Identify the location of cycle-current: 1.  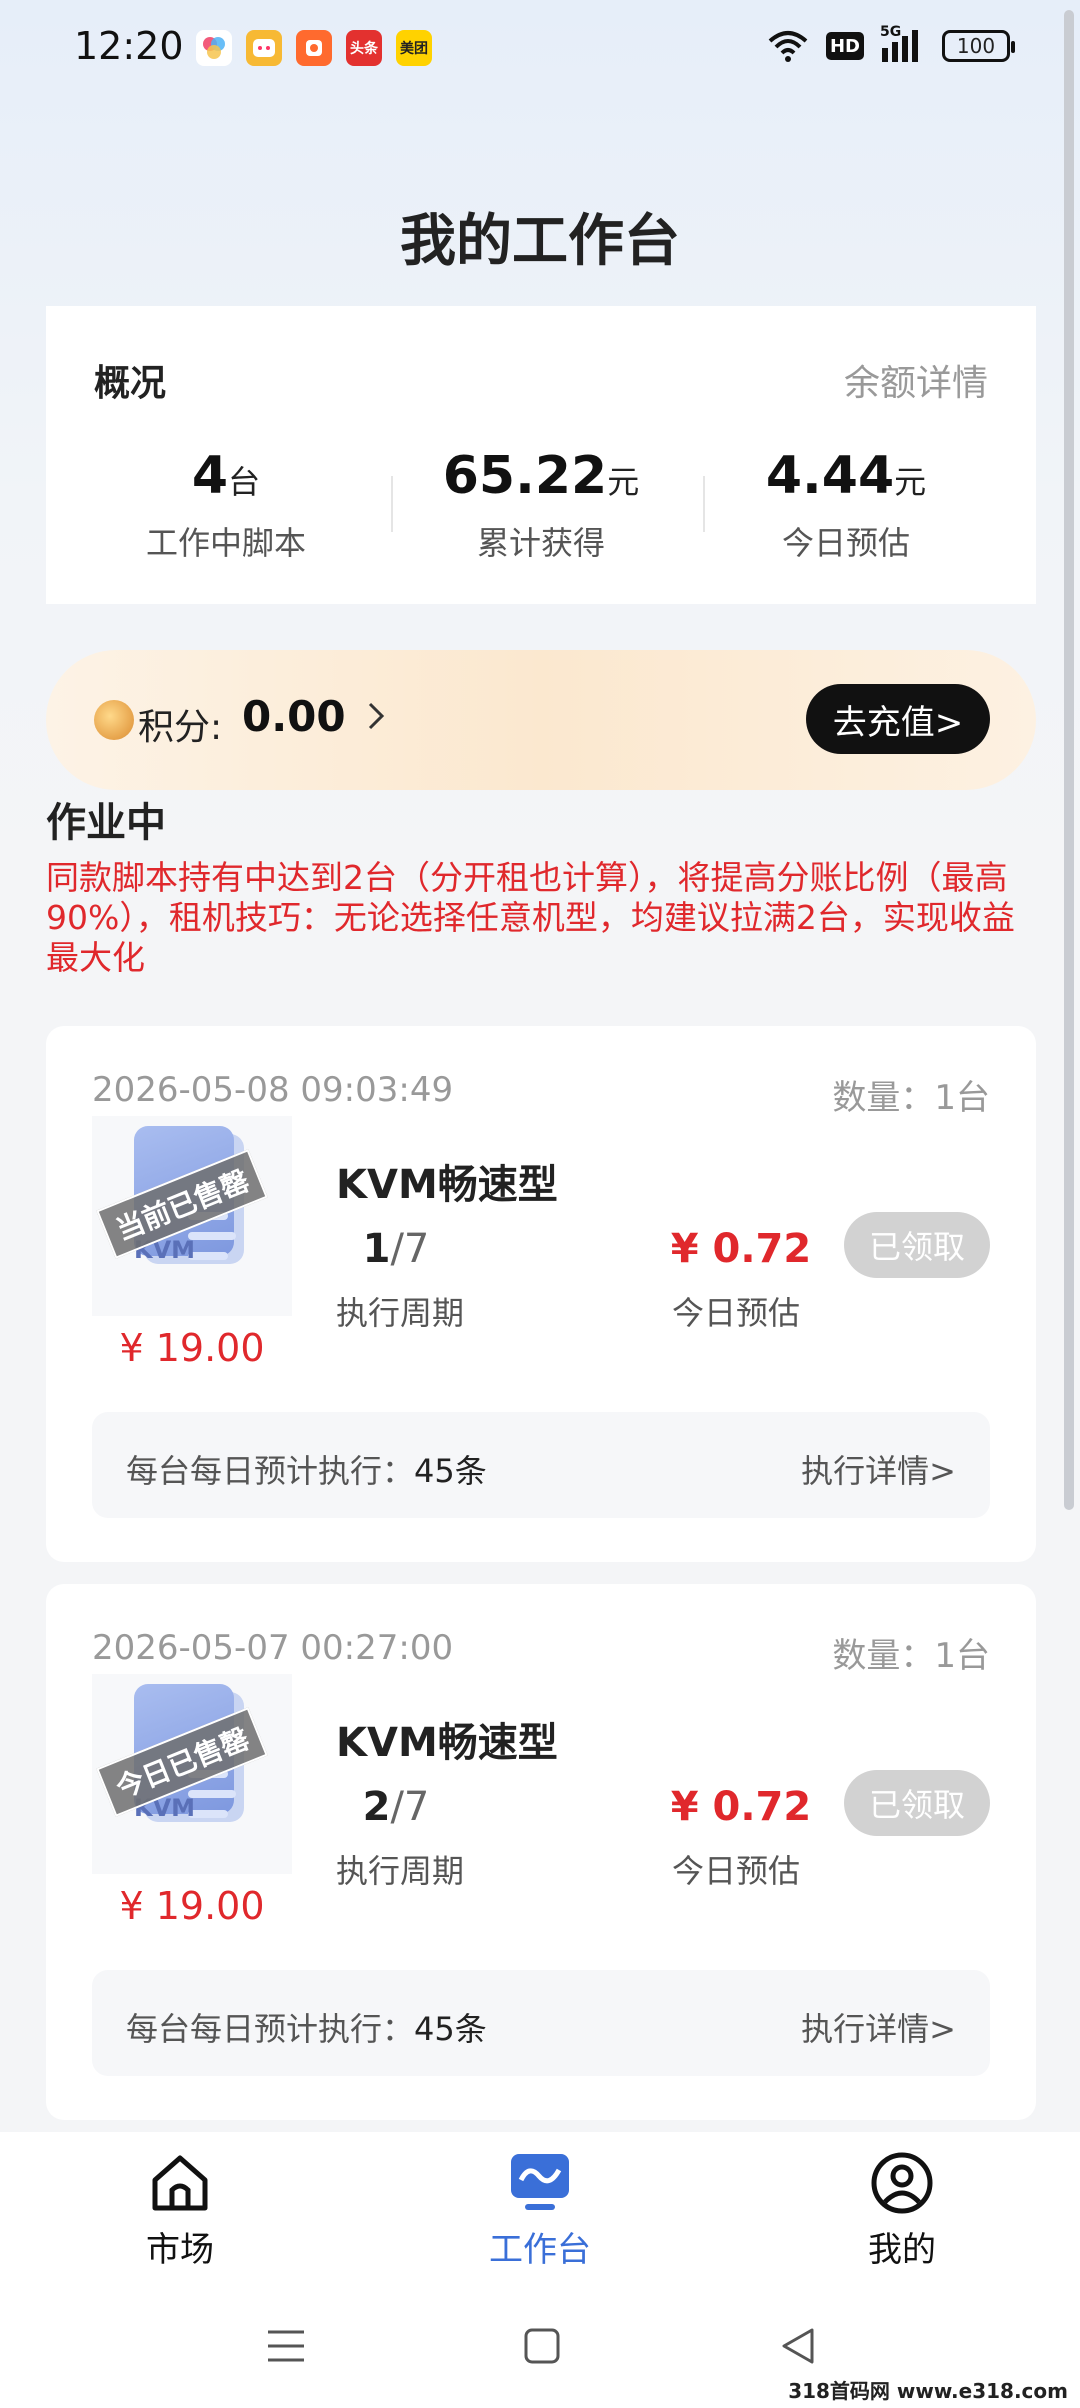
(376, 1249).